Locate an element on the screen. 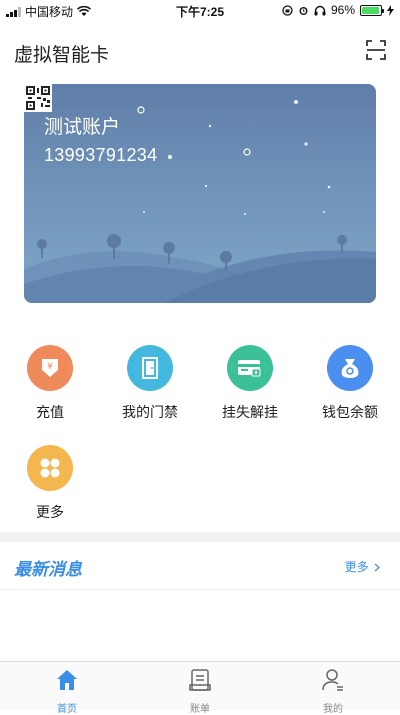 The width and height of the screenshot is (400, 715). card-phone-number: 13993791234 is located at coordinates (101, 155).